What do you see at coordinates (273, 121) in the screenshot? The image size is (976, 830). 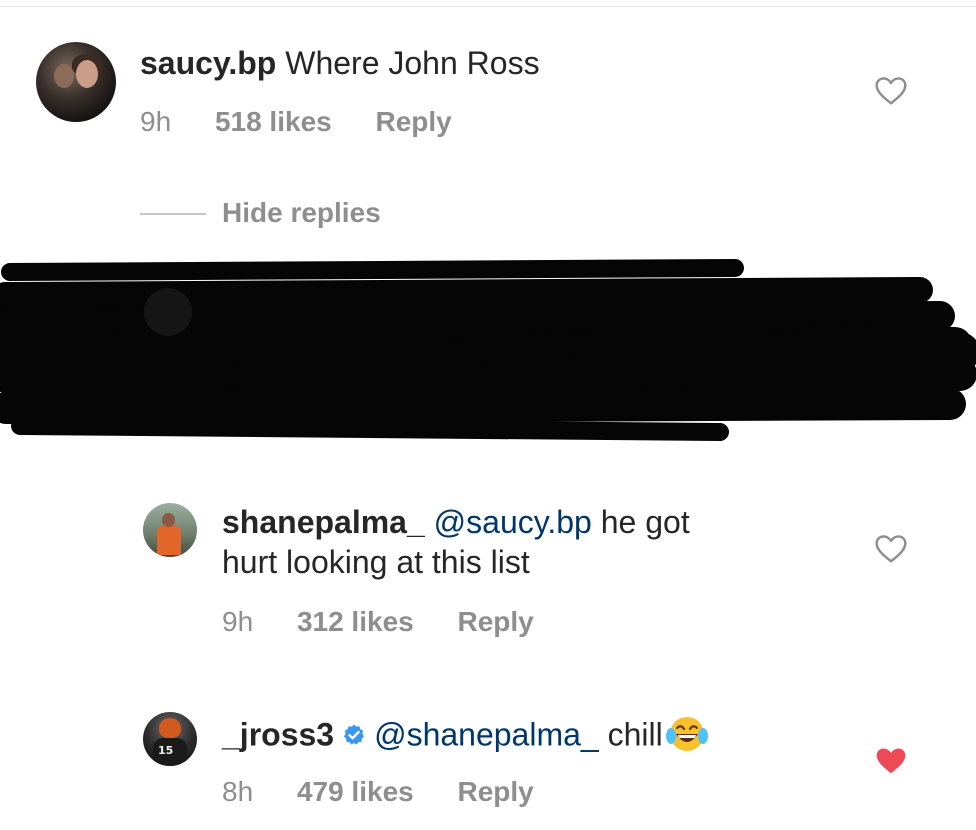 I see `likes-count: 518 likes` at bounding box center [273, 121].